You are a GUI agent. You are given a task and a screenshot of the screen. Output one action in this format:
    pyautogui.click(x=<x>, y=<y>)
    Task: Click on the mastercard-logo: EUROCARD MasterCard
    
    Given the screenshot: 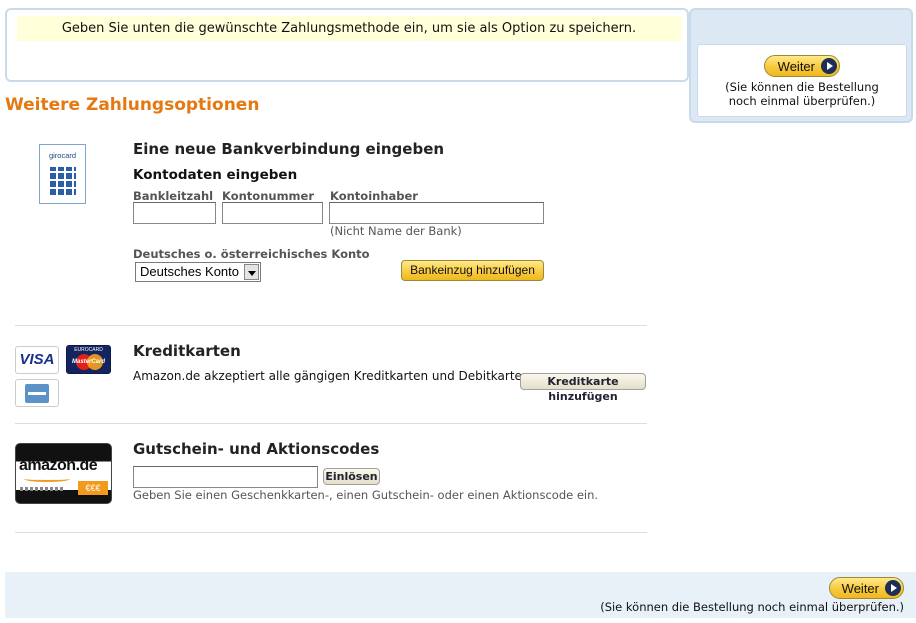 What is the action you would take?
    pyautogui.click(x=88, y=359)
    